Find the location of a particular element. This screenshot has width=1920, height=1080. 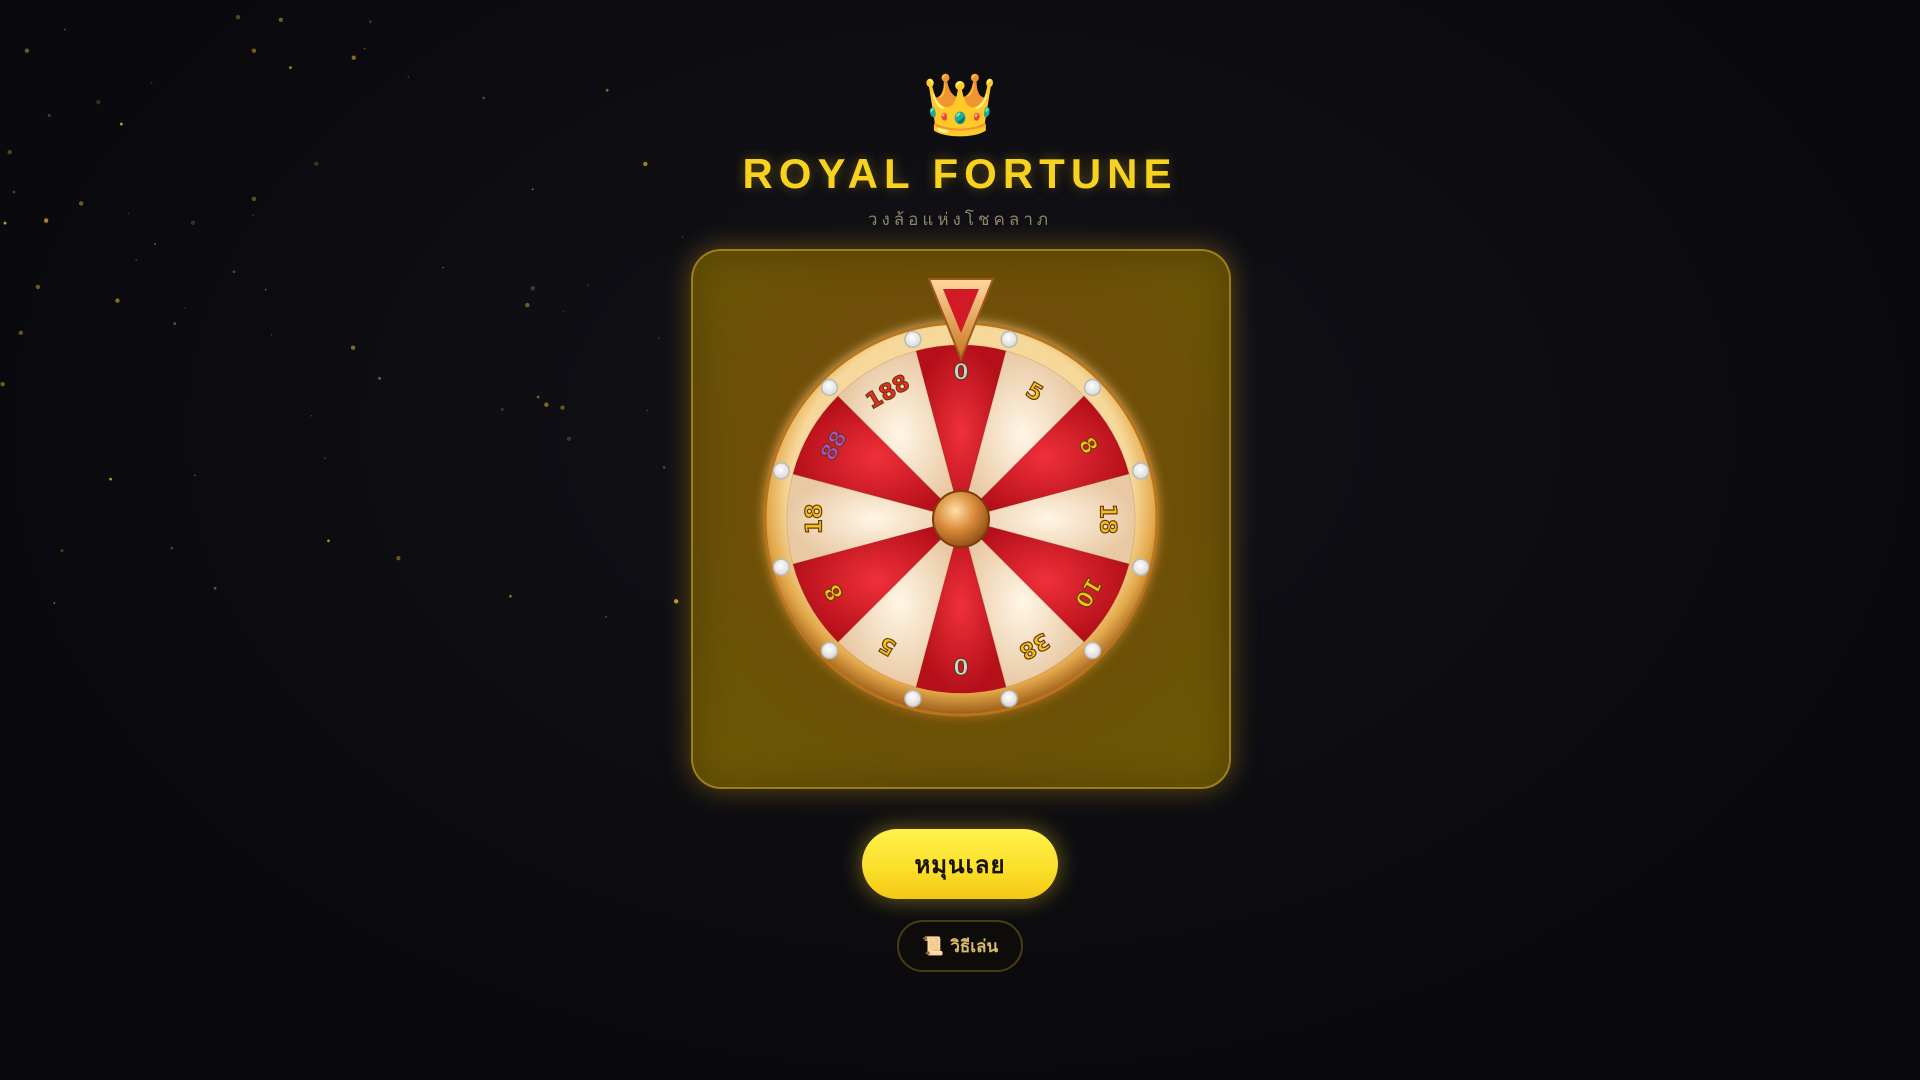

game-title: ROYAL FORTUNE is located at coordinates (960, 173).